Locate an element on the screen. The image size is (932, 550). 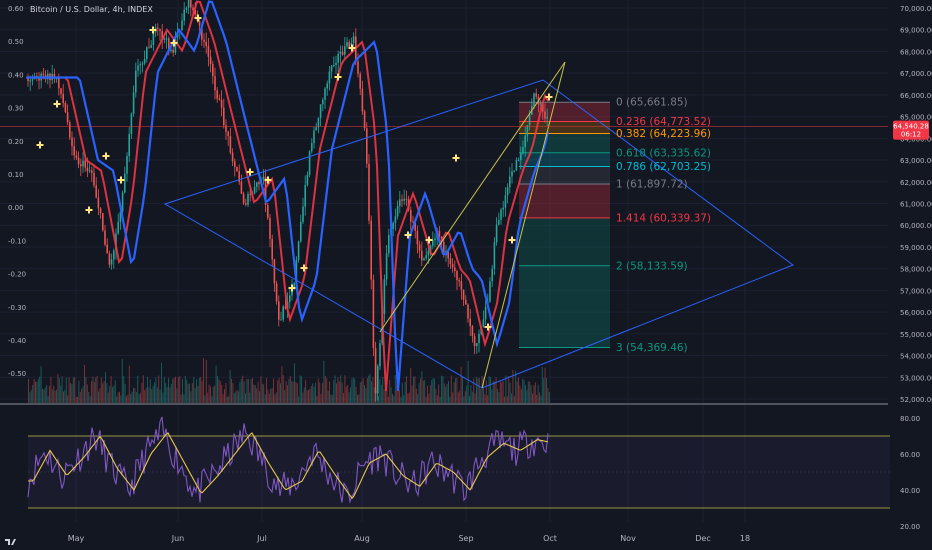
time-axis-label: Jun is located at coordinates (178, 538).